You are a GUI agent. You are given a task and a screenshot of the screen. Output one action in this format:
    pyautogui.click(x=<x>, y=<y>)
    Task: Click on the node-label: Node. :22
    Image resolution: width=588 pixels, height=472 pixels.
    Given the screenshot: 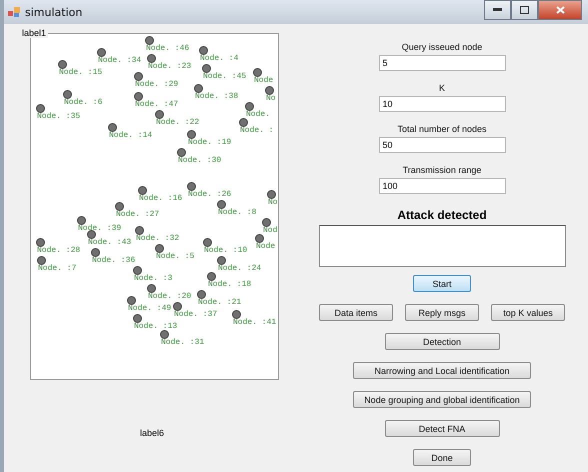 What is the action you would take?
    pyautogui.click(x=178, y=123)
    